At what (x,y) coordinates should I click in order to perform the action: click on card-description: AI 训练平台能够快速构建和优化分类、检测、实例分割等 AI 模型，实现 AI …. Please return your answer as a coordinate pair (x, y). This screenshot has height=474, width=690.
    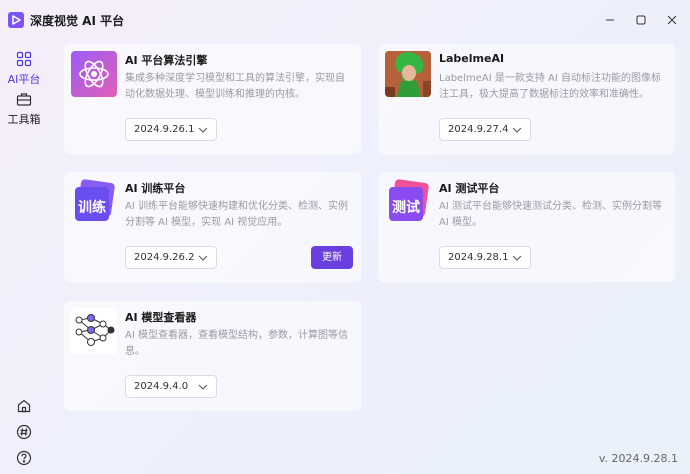
    Looking at the image, I should click on (236, 214).